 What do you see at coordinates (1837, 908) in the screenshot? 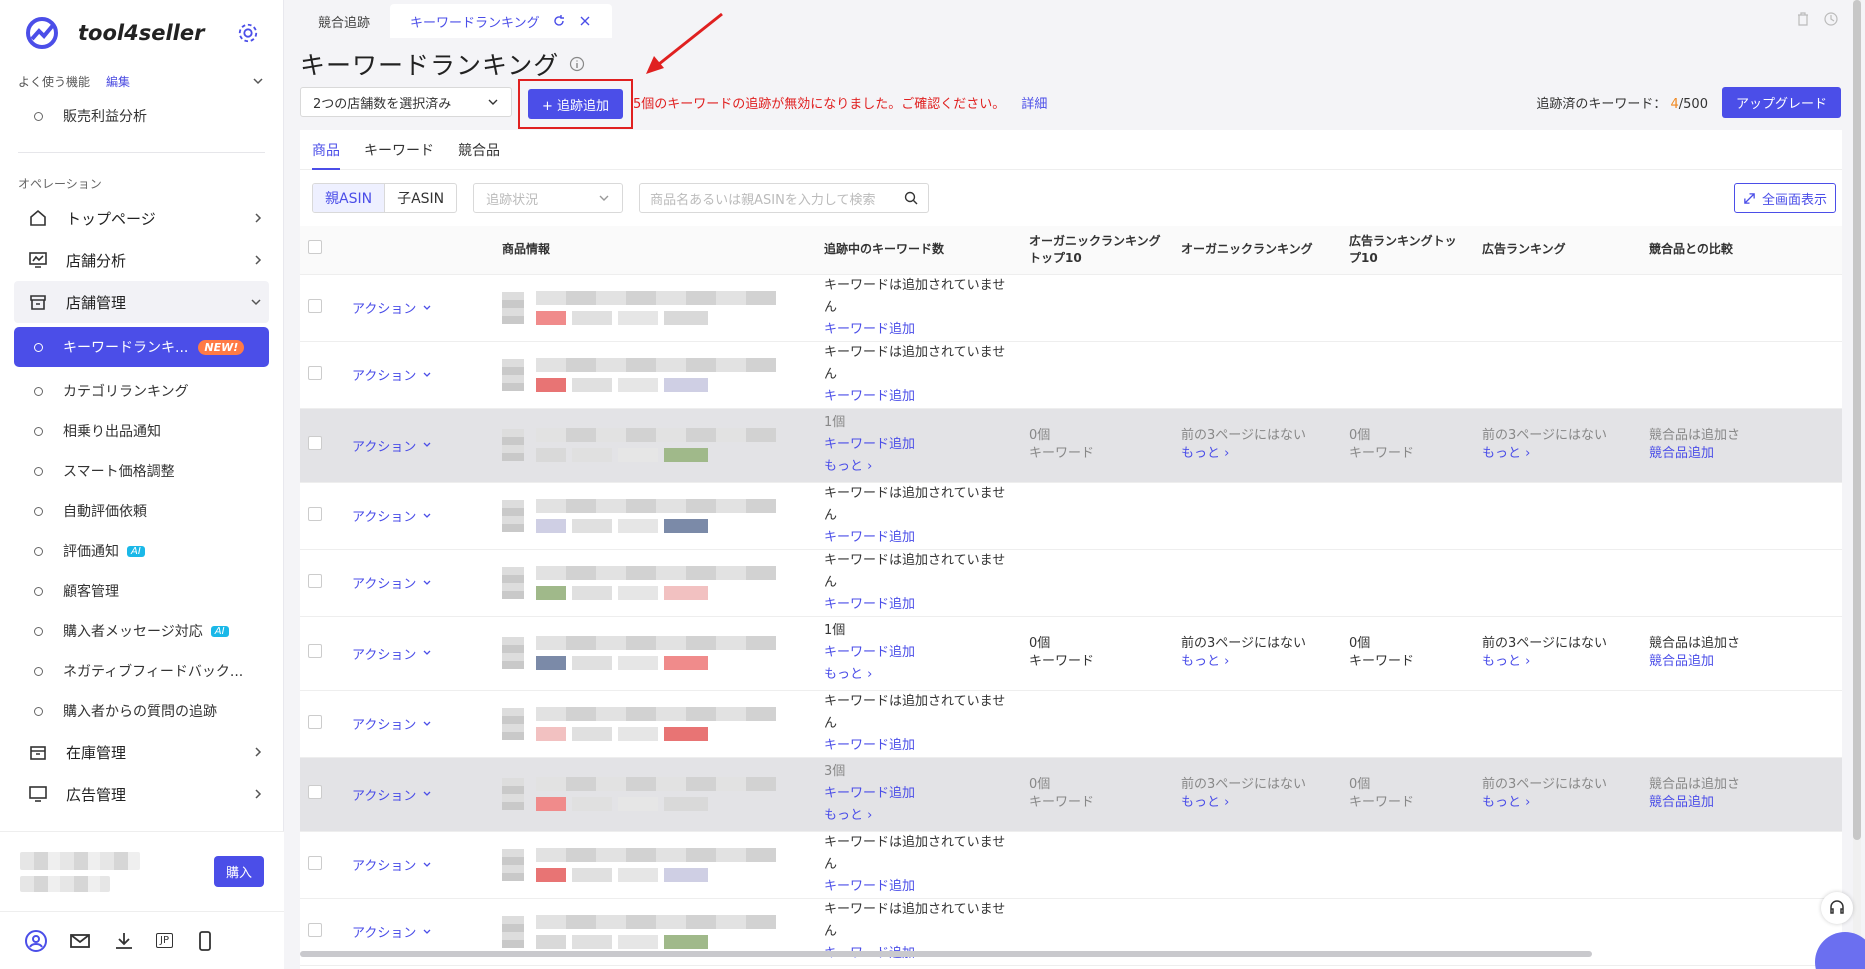
I see `customer-support-button` at bounding box center [1837, 908].